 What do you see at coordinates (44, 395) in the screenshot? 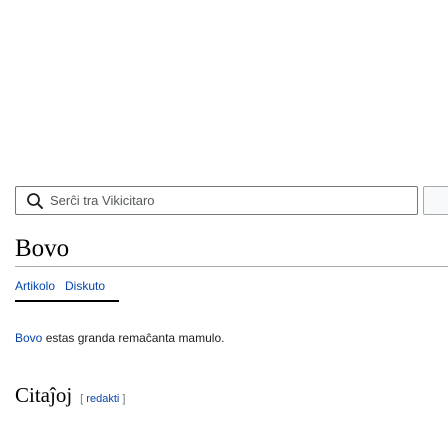
I see `section-title: Citaĵoj` at bounding box center [44, 395].